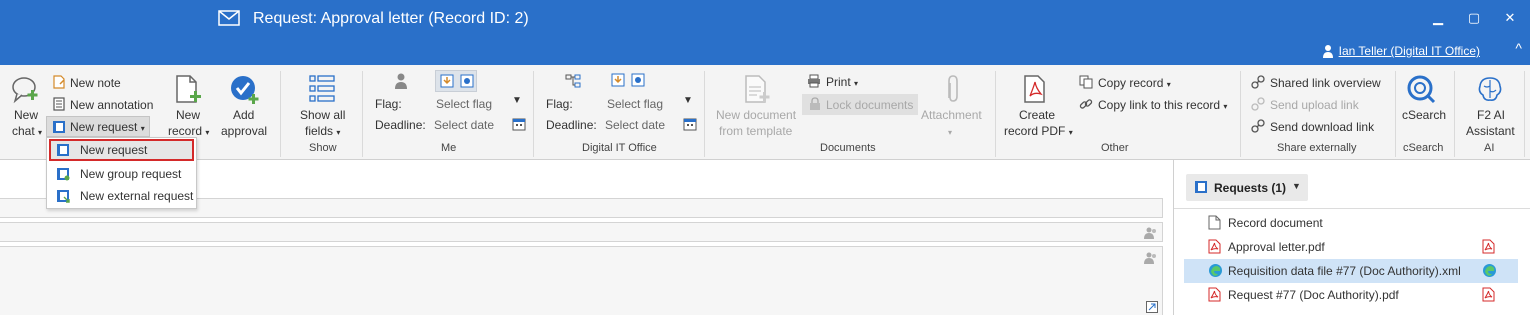 The image size is (1530, 315). I want to click on csearch-group-label: cSearch, so click(1423, 148).